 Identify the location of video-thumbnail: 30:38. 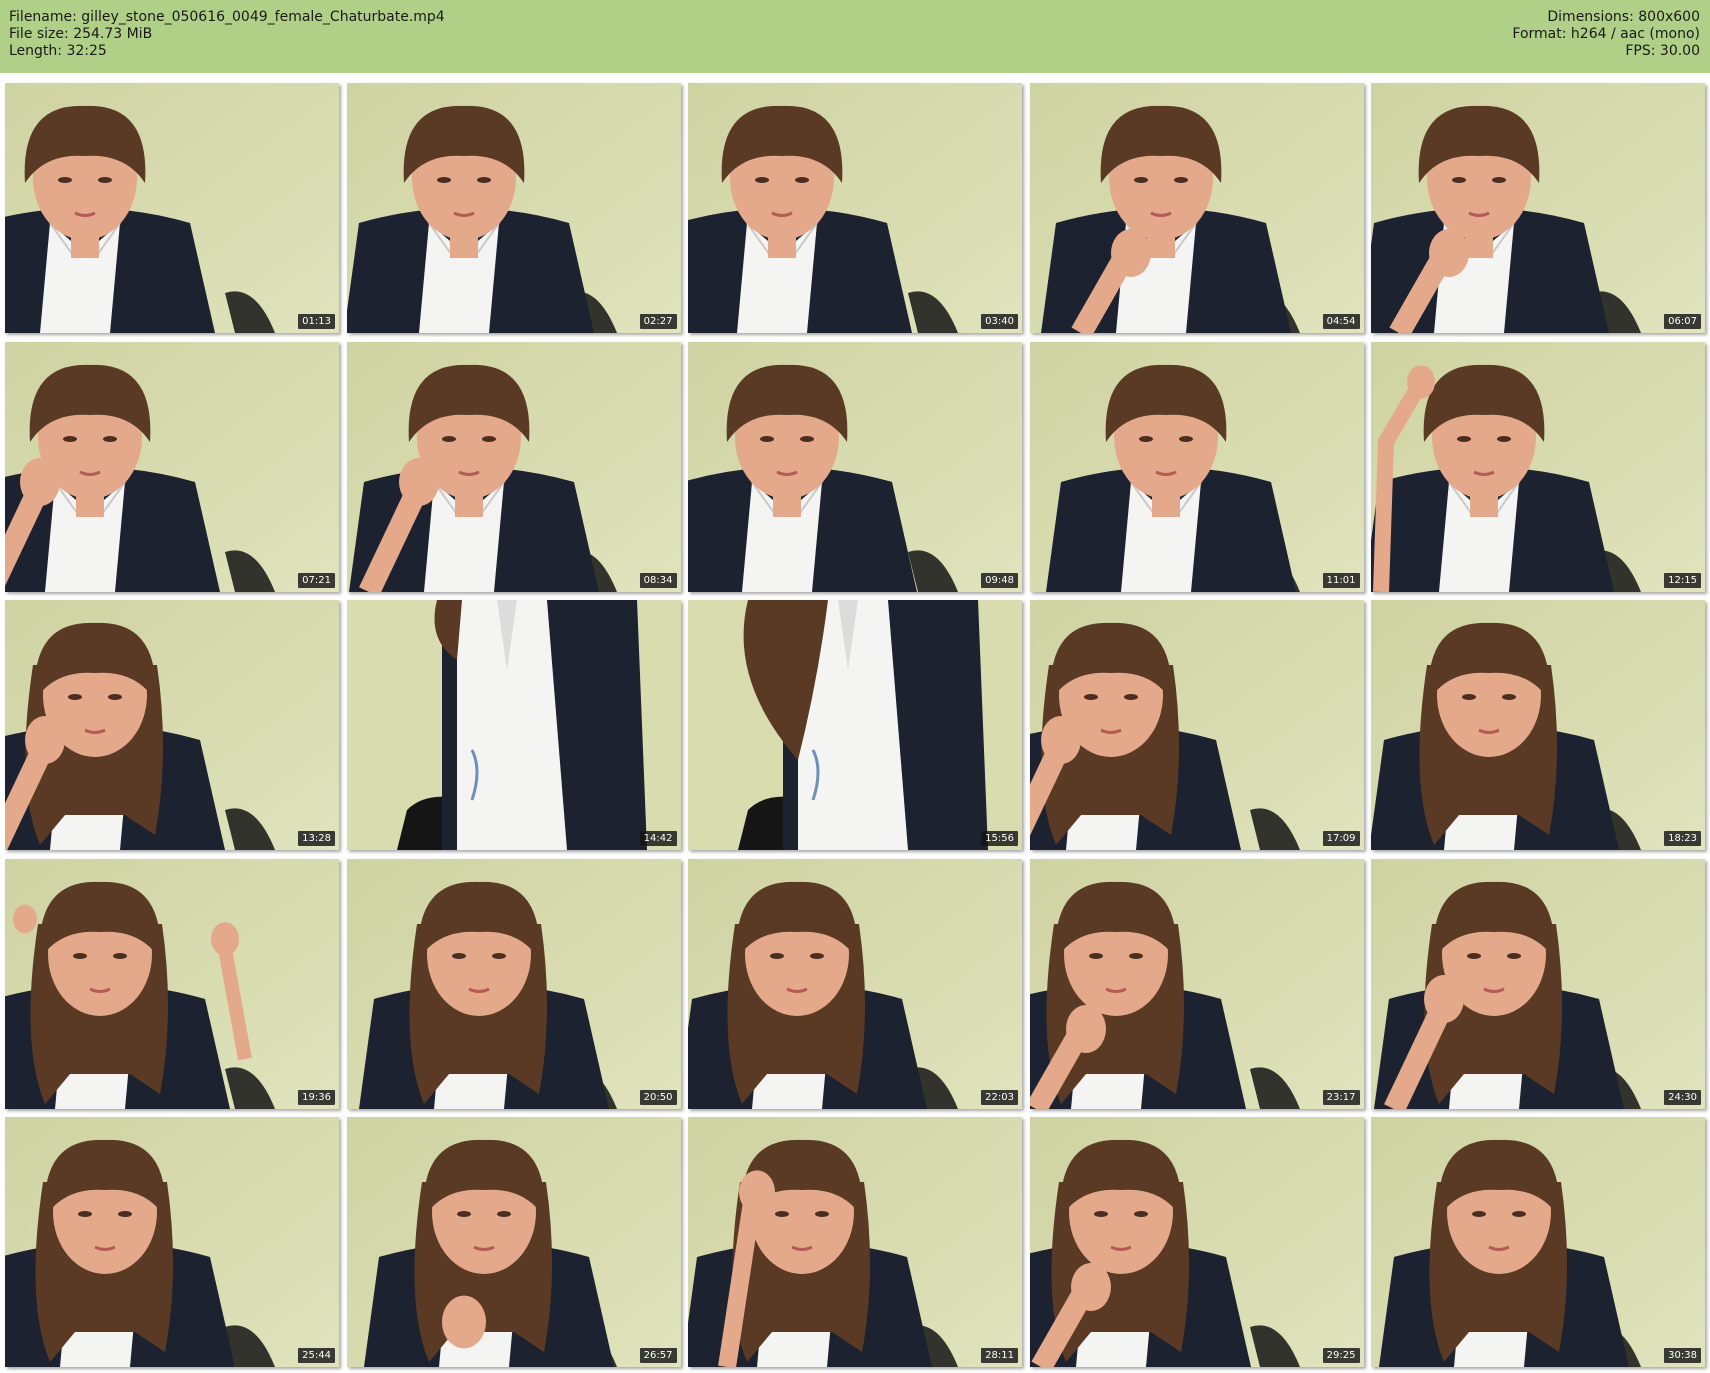
(1538, 1242).